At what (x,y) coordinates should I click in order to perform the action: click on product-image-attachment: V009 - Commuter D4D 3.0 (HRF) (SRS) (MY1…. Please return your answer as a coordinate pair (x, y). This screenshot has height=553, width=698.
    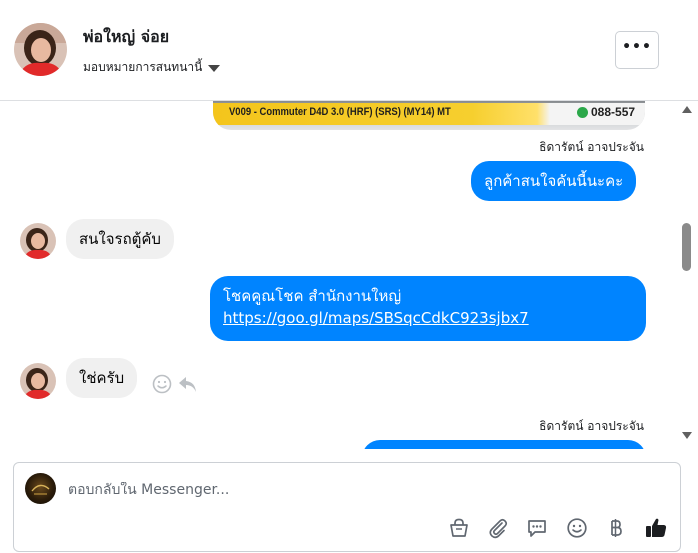
    Looking at the image, I should click on (429, 115).